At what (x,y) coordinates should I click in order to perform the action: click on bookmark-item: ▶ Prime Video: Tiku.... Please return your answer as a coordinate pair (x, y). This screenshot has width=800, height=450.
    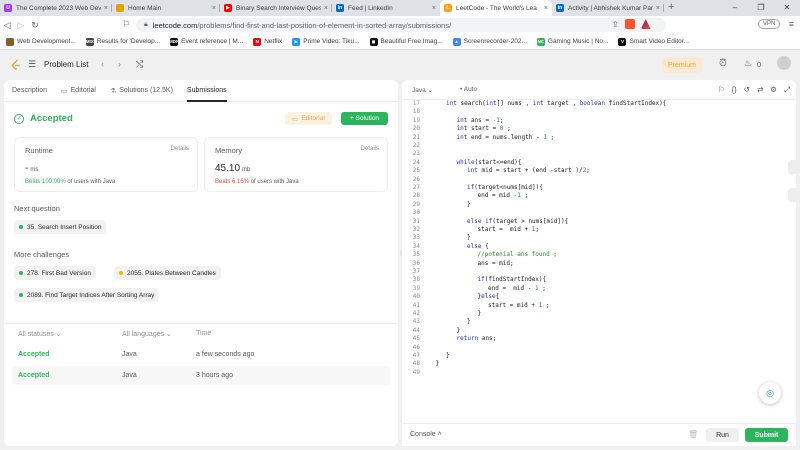
    Looking at the image, I should click on (326, 41).